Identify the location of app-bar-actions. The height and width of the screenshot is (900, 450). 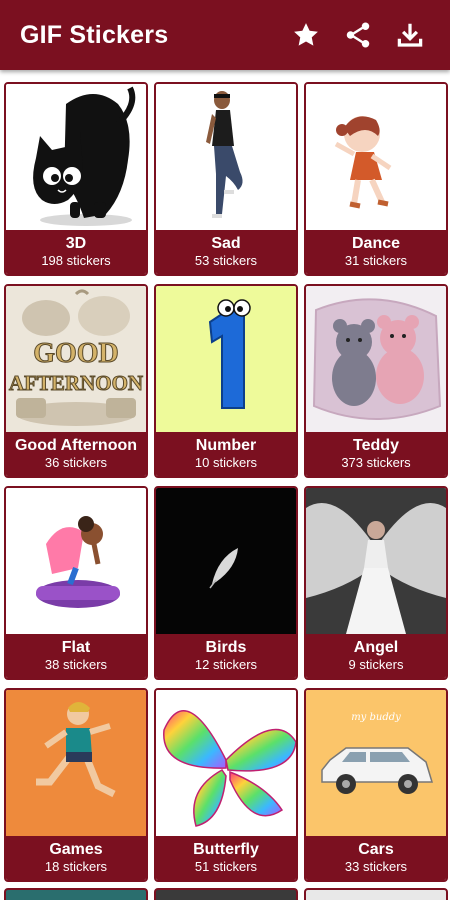
(358, 35).